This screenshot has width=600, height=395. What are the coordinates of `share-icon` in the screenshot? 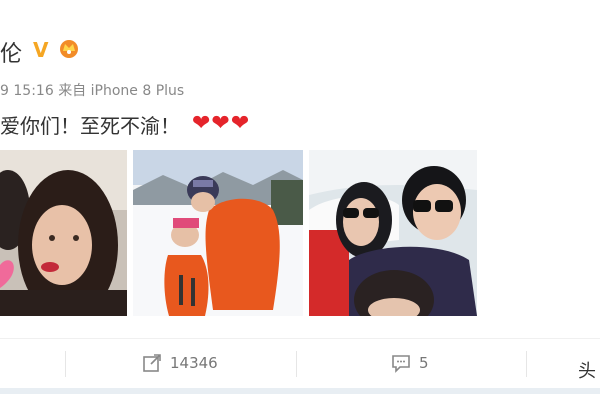 It's located at (152, 363).